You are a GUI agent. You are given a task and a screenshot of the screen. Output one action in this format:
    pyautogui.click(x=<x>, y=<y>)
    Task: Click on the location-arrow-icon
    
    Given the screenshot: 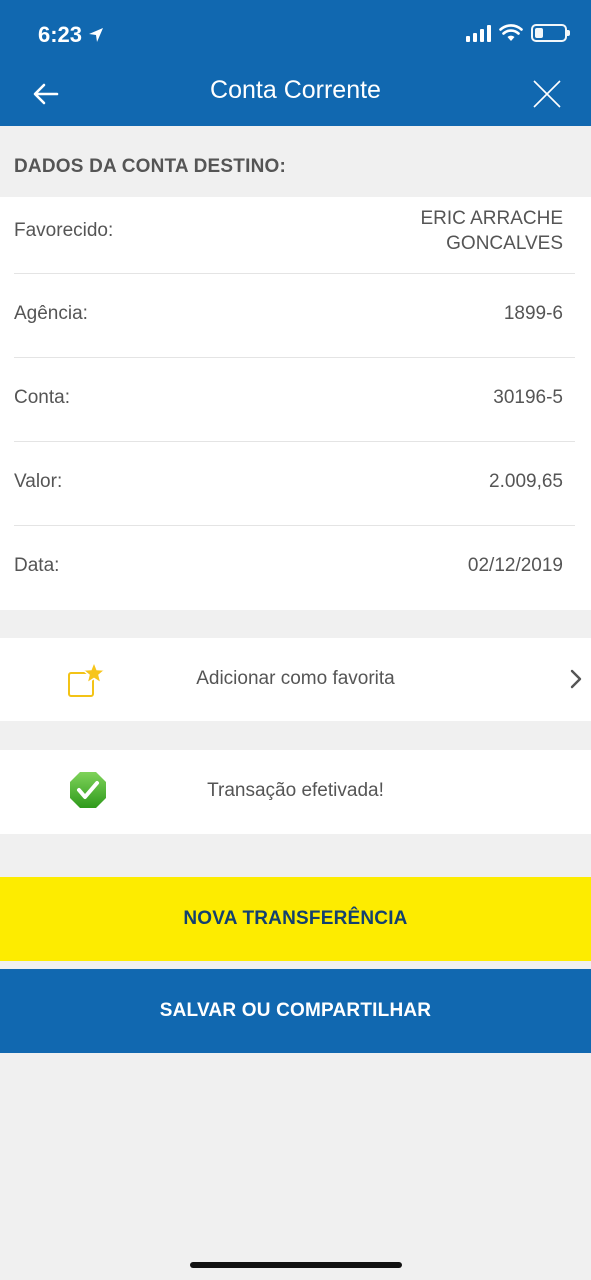 What is the action you would take?
    pyautogui.click(x=96, y=35)
    